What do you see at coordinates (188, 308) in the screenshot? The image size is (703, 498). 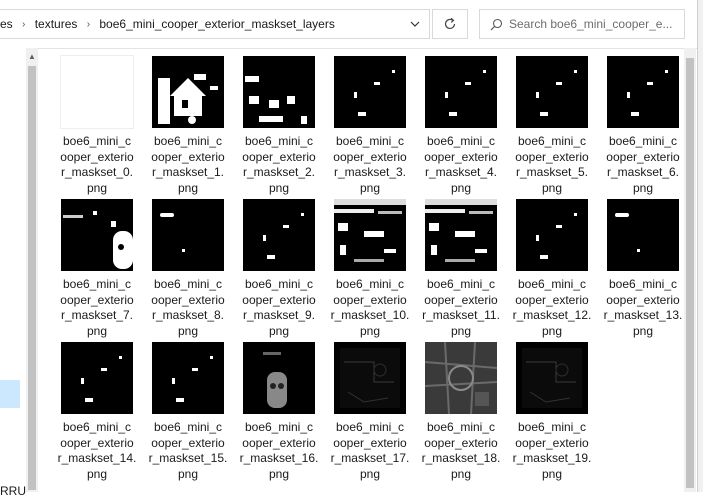 I see `file-name-label: boe6_mini_c ooper_exterio r_maskset_8. png` at bounding box center [188, 308].